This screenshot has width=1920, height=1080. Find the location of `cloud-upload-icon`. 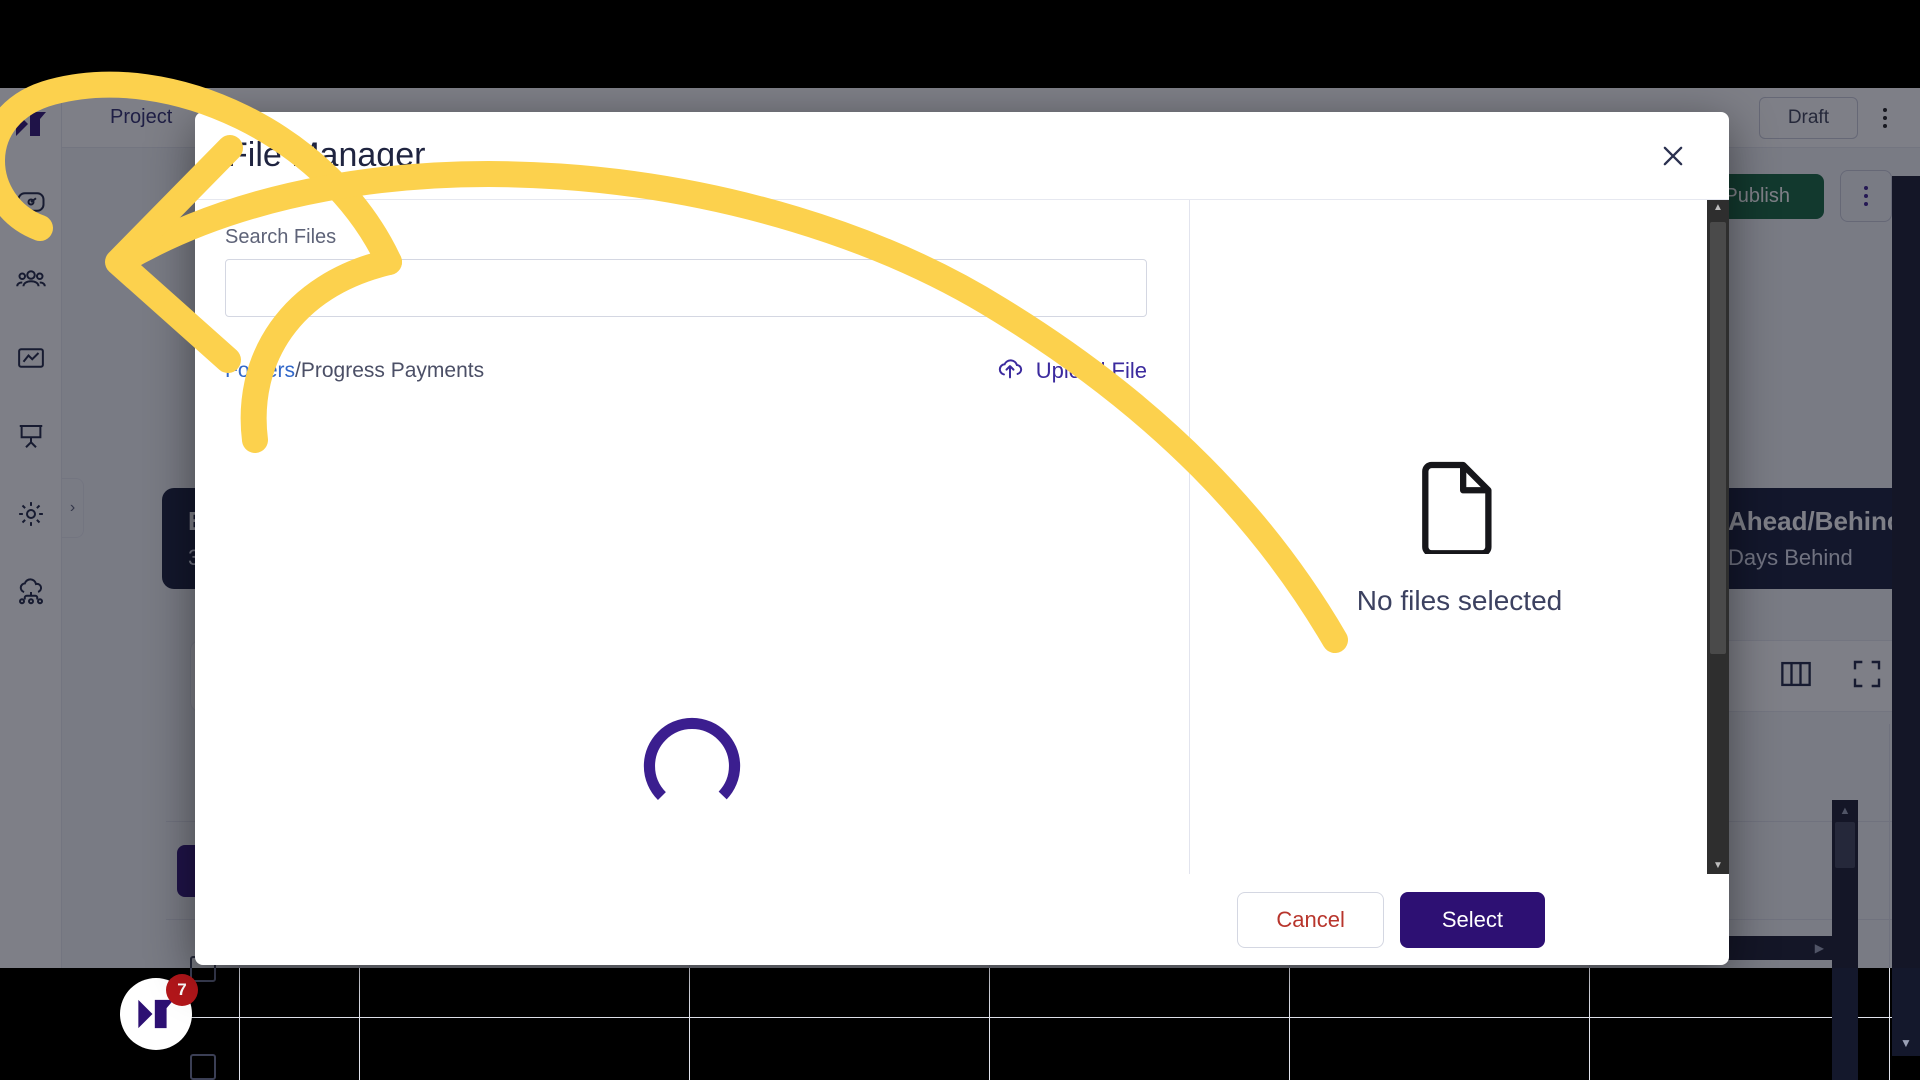

cloud-upload-icon is located at coordinates (1010, 371).